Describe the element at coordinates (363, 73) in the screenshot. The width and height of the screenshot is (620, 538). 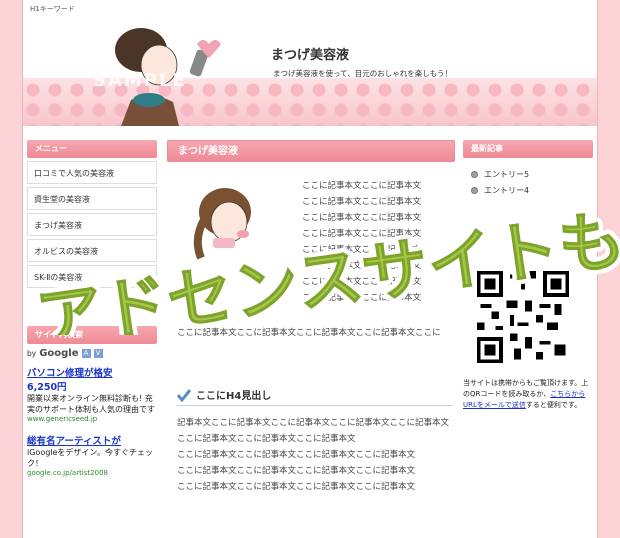
I see `site-description: まつげ美容液を使って、目元のおしゃれを楽しもう！` at that location.